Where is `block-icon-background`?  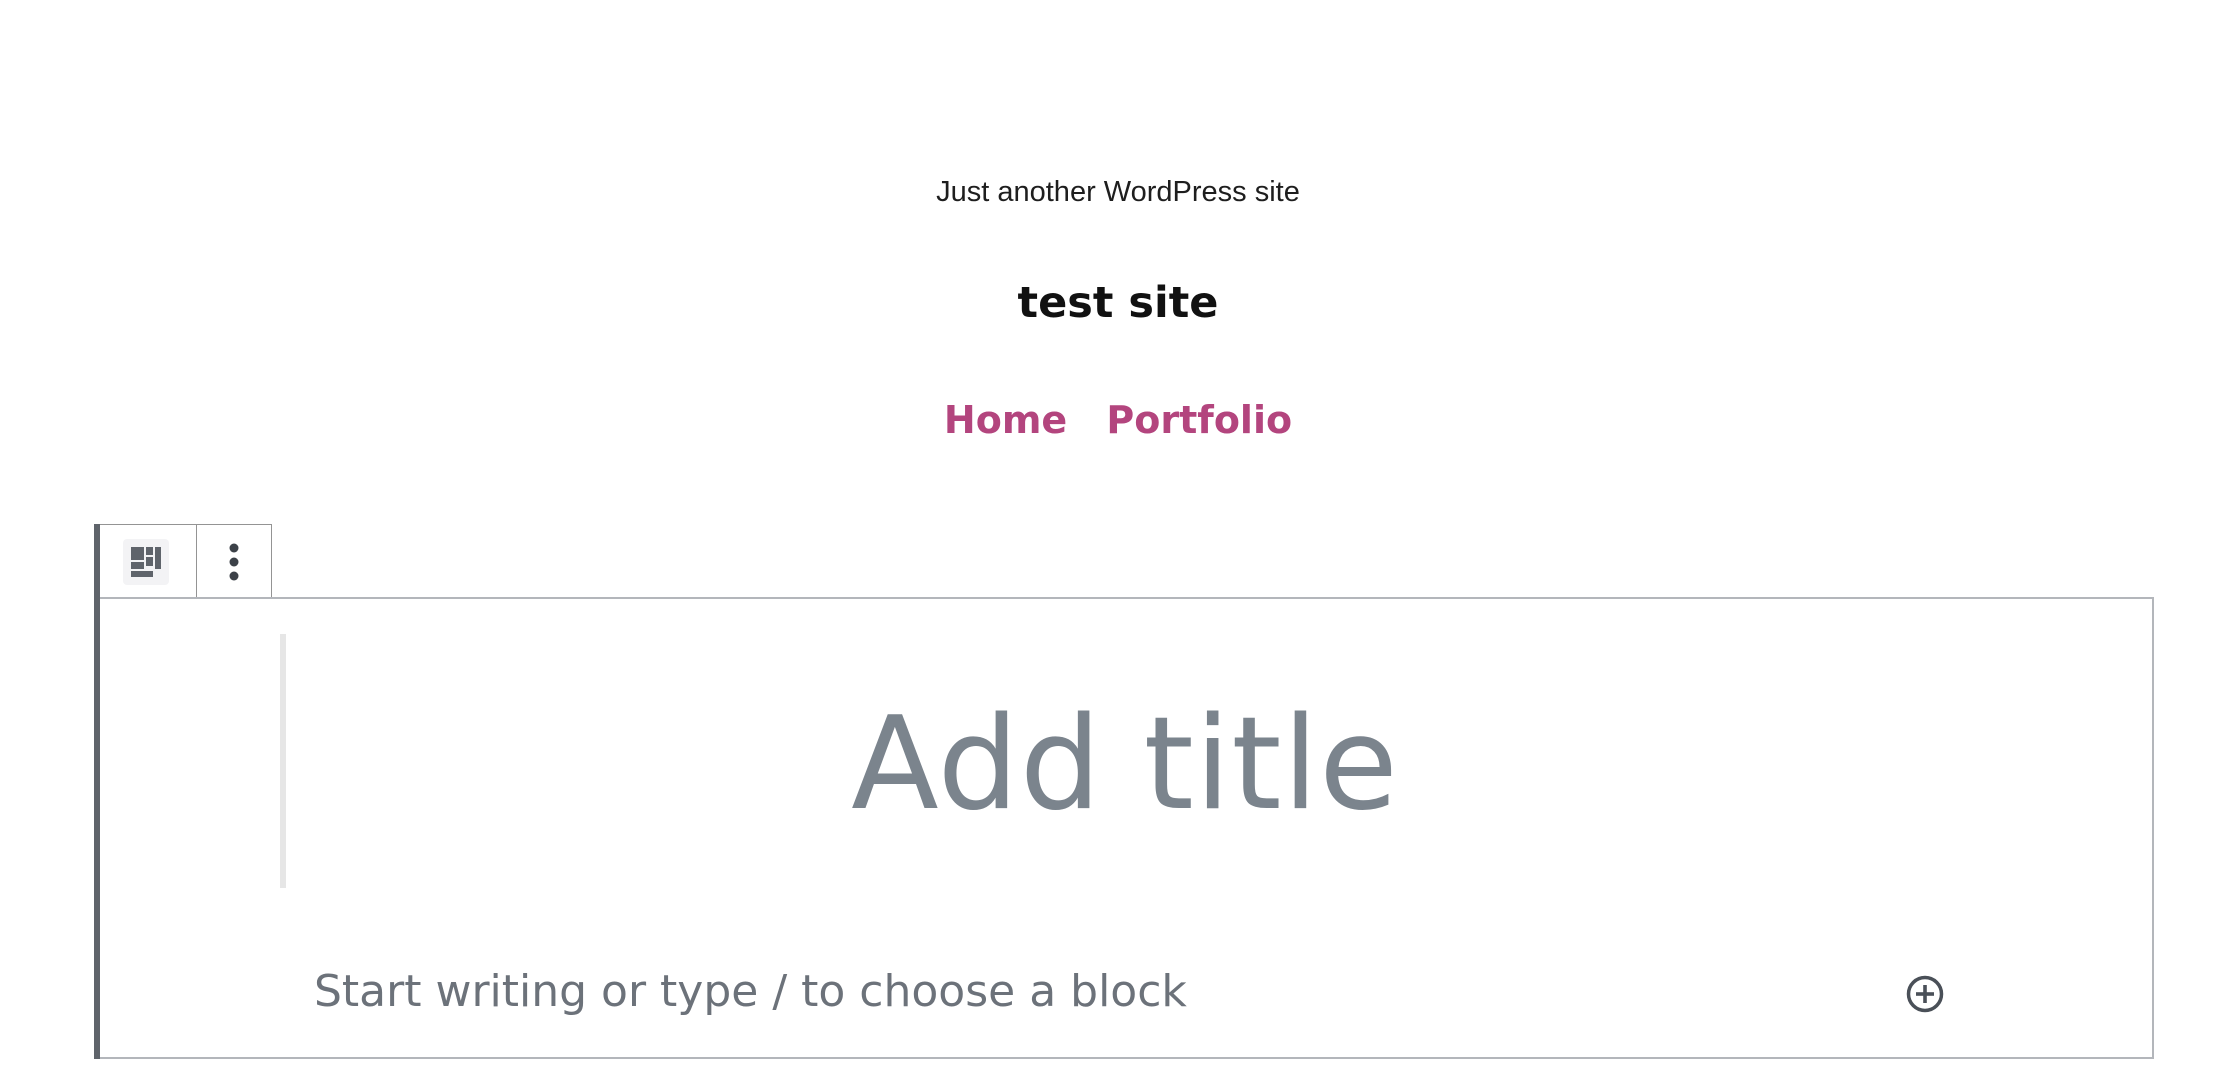 block-icon-background is located at coordinates (145, 562).